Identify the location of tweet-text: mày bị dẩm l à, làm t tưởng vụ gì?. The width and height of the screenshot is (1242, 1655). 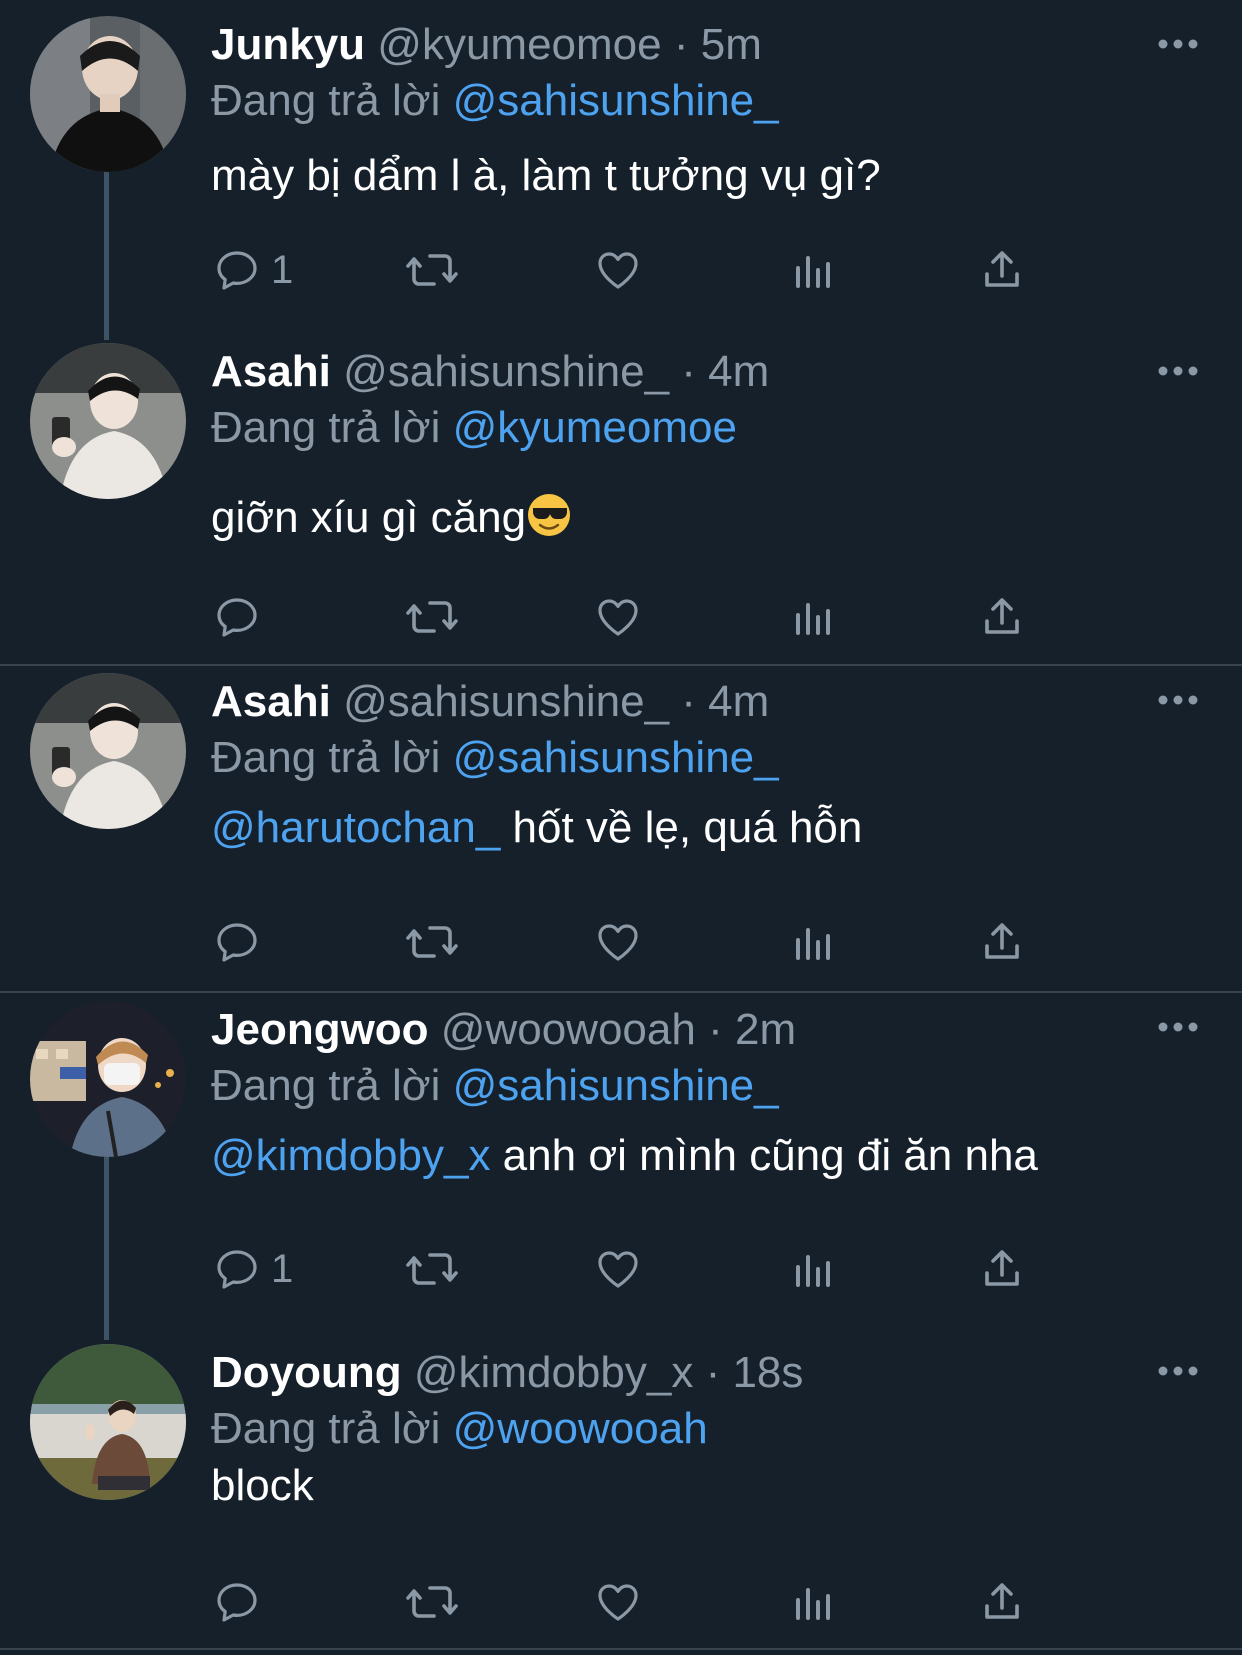
(546, 176).